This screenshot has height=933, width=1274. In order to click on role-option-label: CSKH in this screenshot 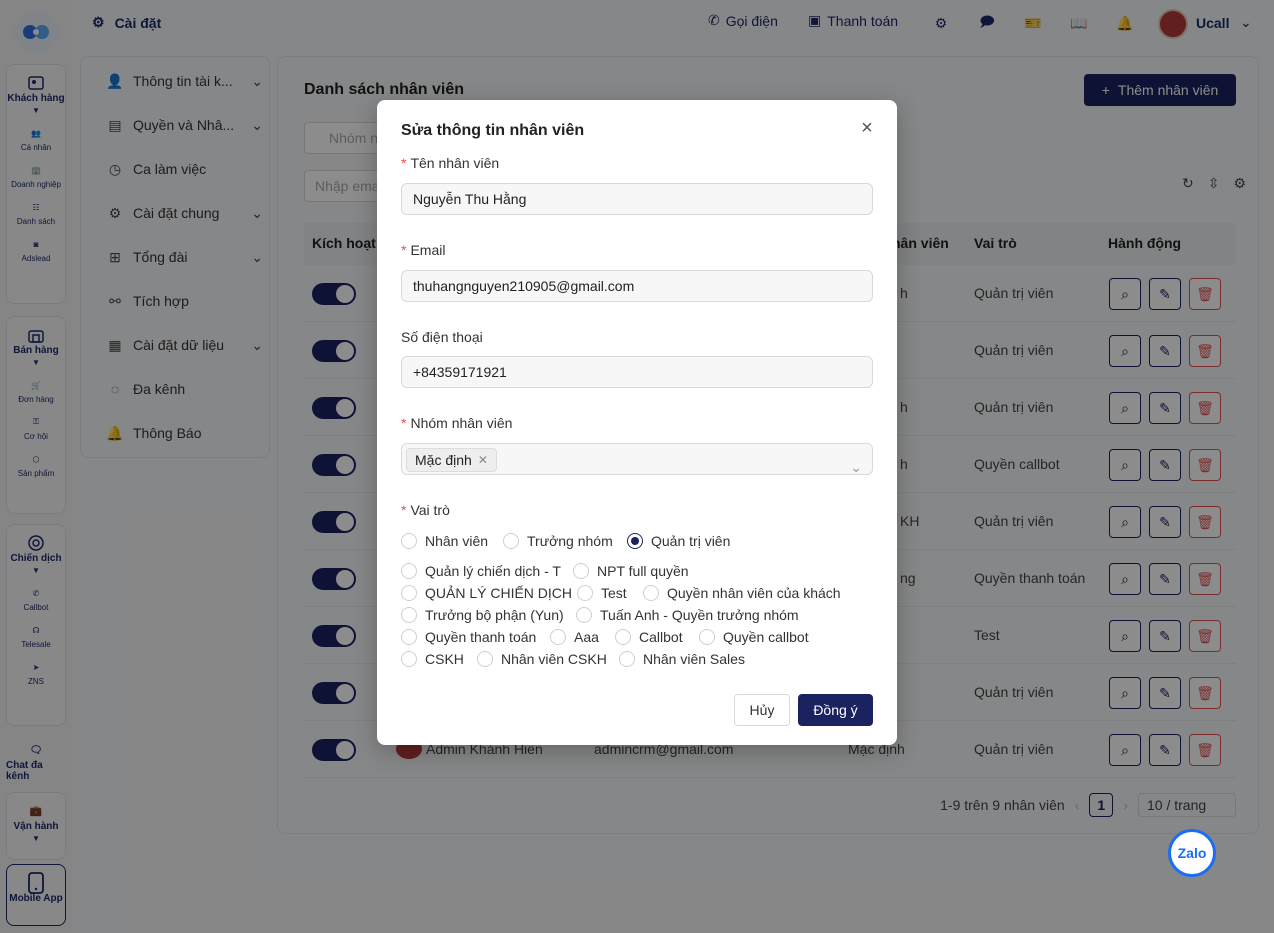, I will do `click(444, 659)`.